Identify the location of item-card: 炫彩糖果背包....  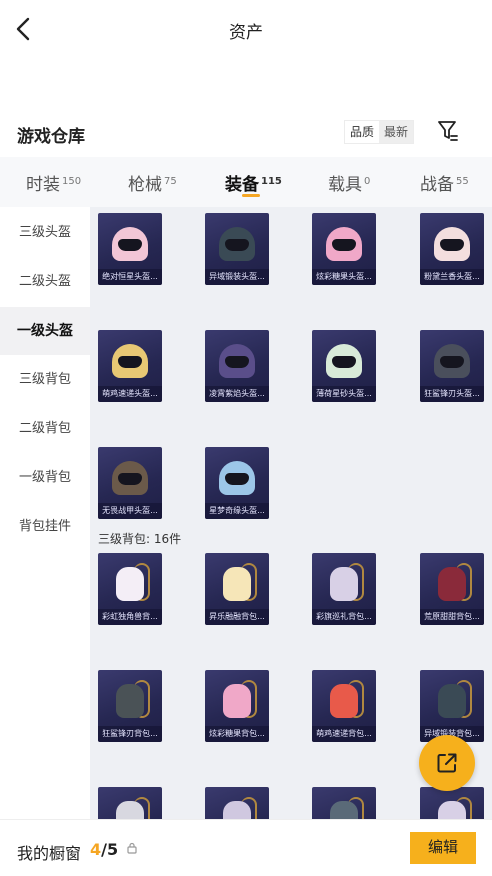
(237, 706).